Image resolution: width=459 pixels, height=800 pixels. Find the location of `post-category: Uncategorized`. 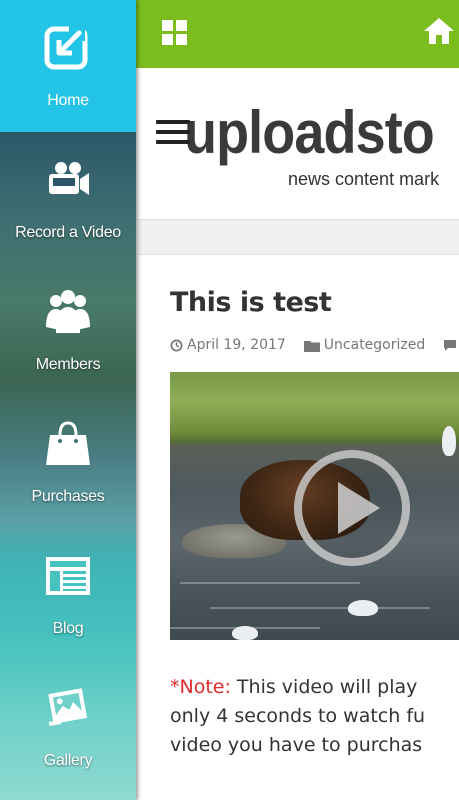

post-category: Uncategorized is located at coordinates (374, 345).